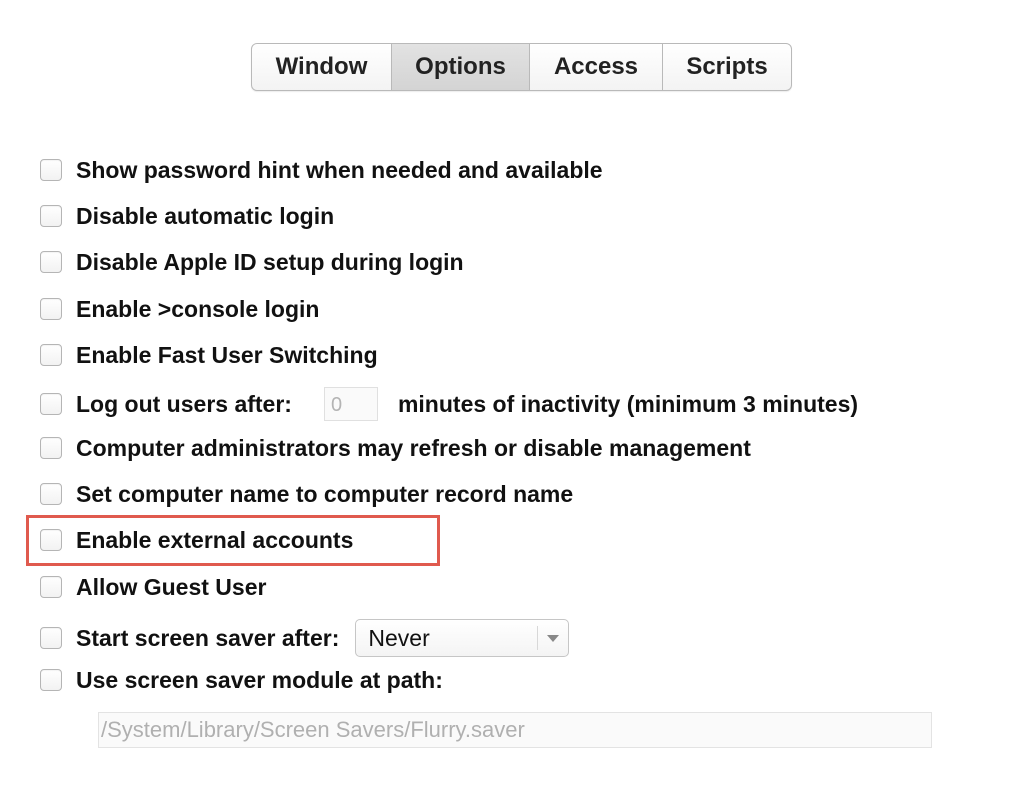 This screenshot has width=1024, height=792. I want to click on option-row-screen-saver-after: Start screen saver after: Never, so click(305, 638).